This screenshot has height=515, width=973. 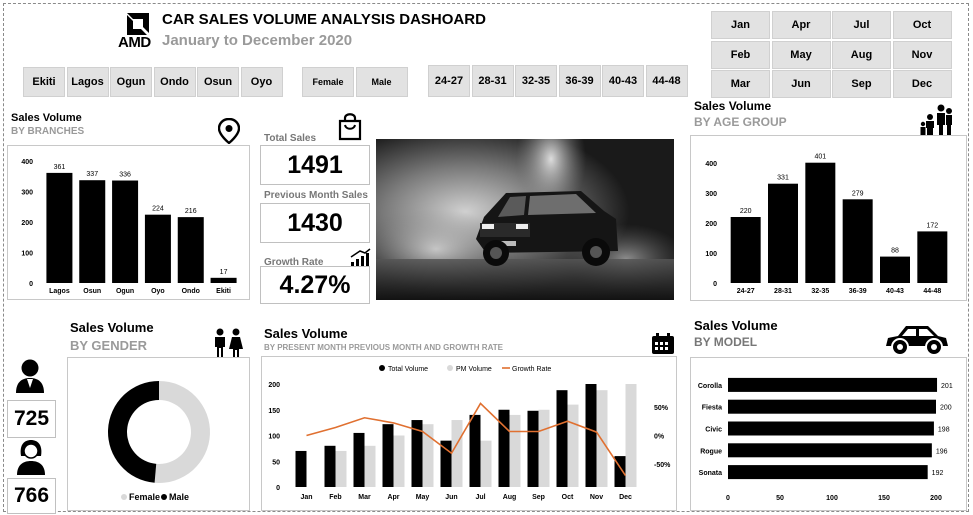 What do you see at coordinates (710, 386) in the screenshot?
I see `y-tick-label: Corolla` at bounding box center [710, 386].